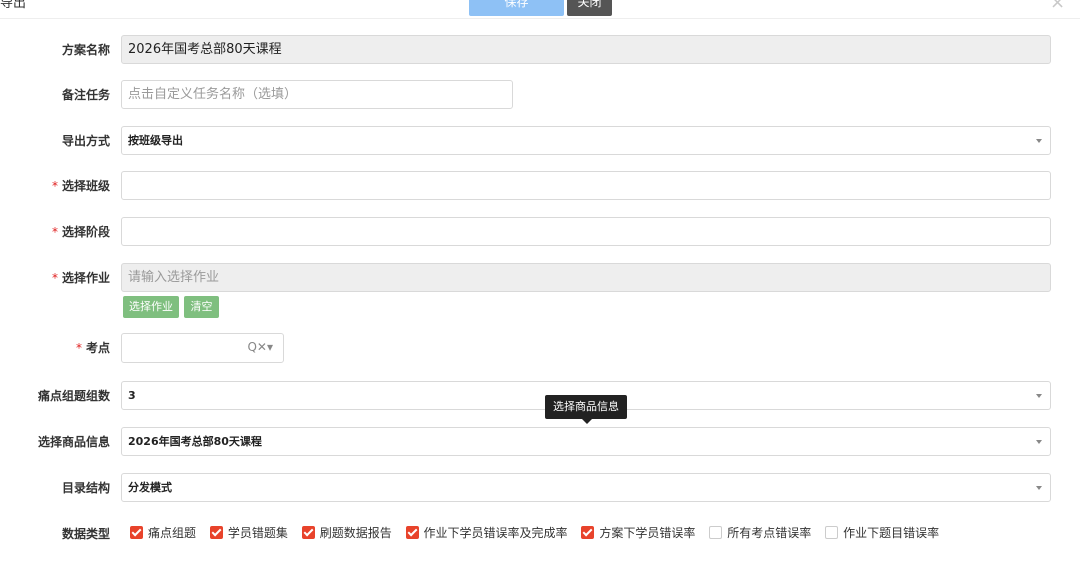  What do you see at coordinates (516, 8) in the screenshot?
I see `save-button: 保存` at bounding box center [516, 8].